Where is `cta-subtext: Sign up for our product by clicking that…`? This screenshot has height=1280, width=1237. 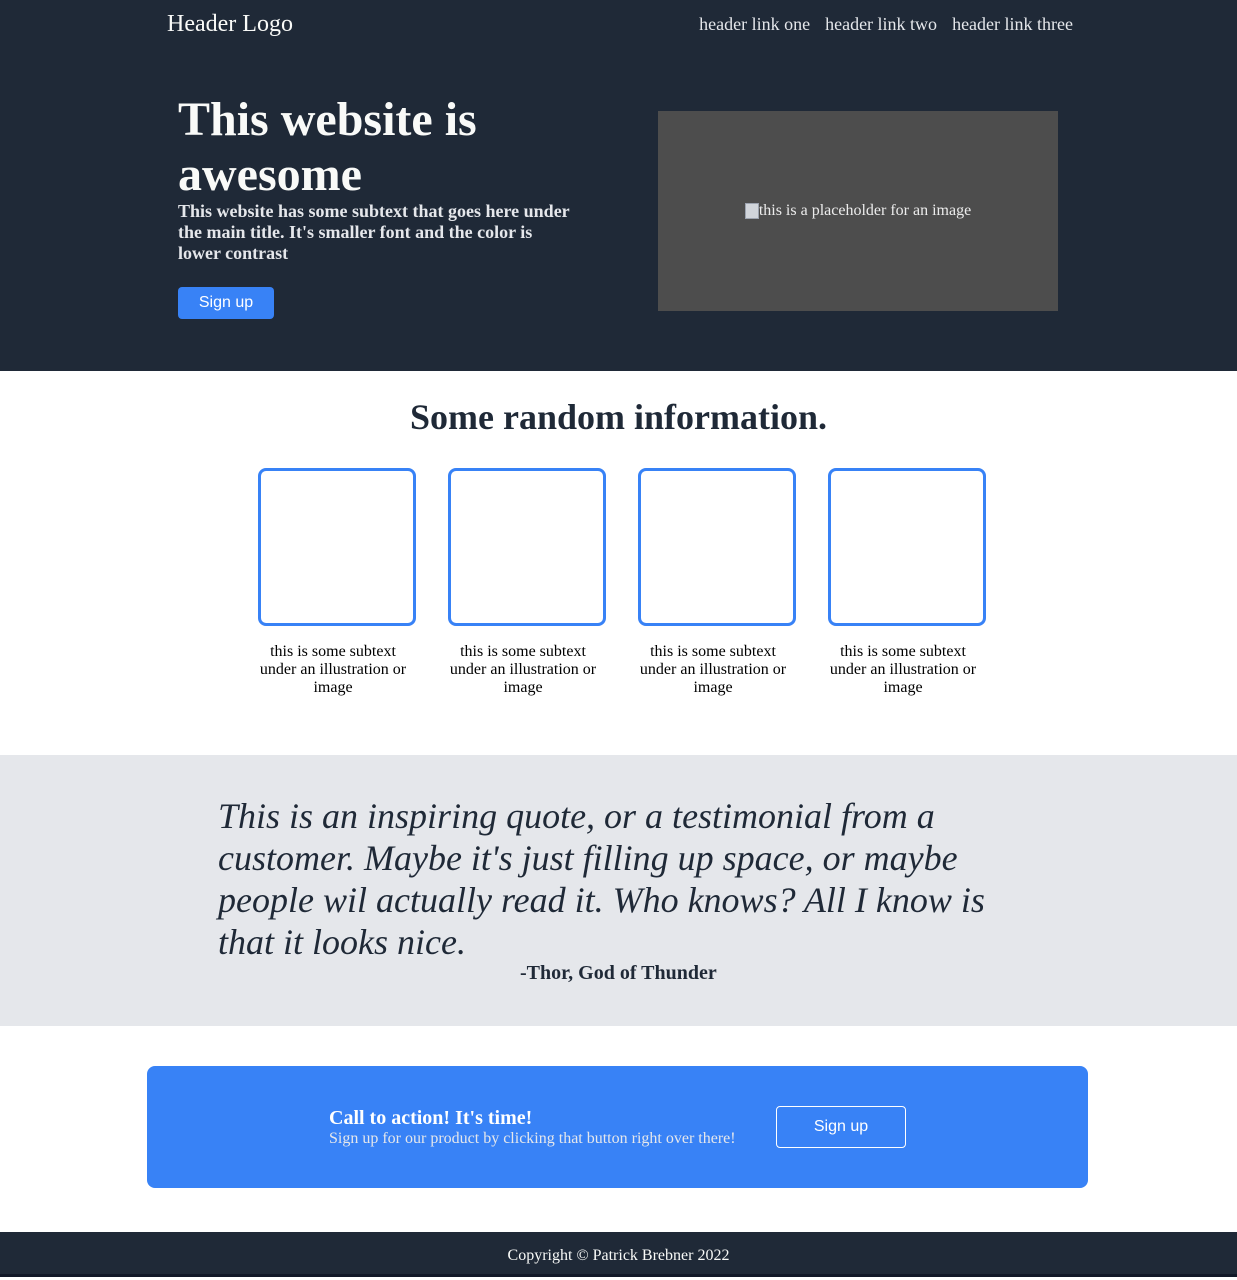
cta-subtext: Sign up for our product by clicking that… is located at coordinates (532, 1138).